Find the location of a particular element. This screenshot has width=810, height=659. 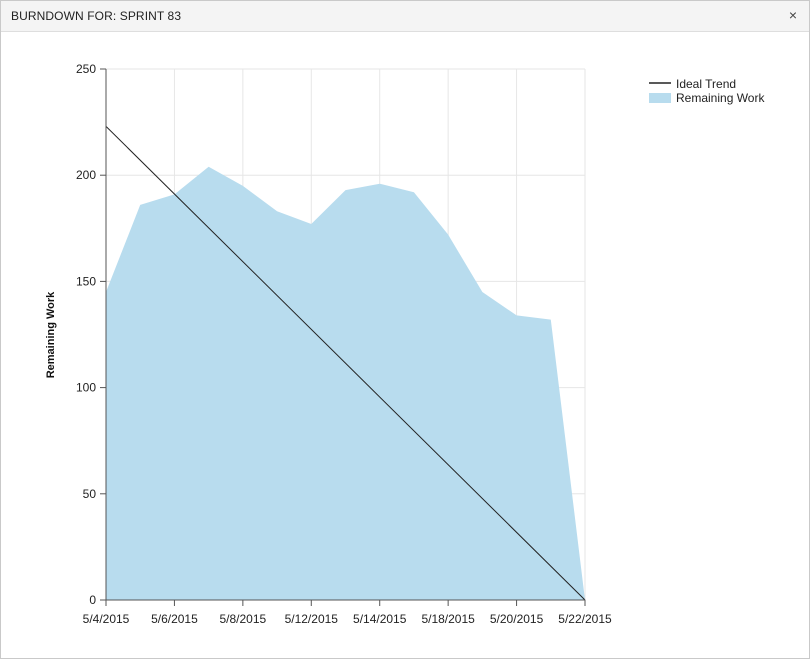

legend-remaining-work-label: Remaining Work is located at coordinates (720, 98).